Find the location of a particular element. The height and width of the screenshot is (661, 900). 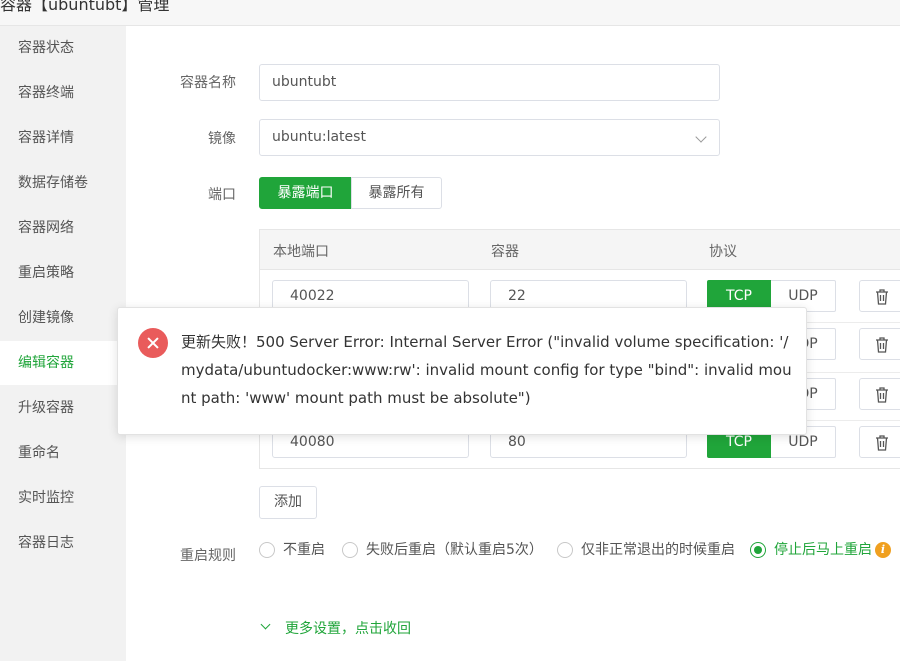

sidebar-item-monitor: 实时监控 is located at coordinates (63, 498).